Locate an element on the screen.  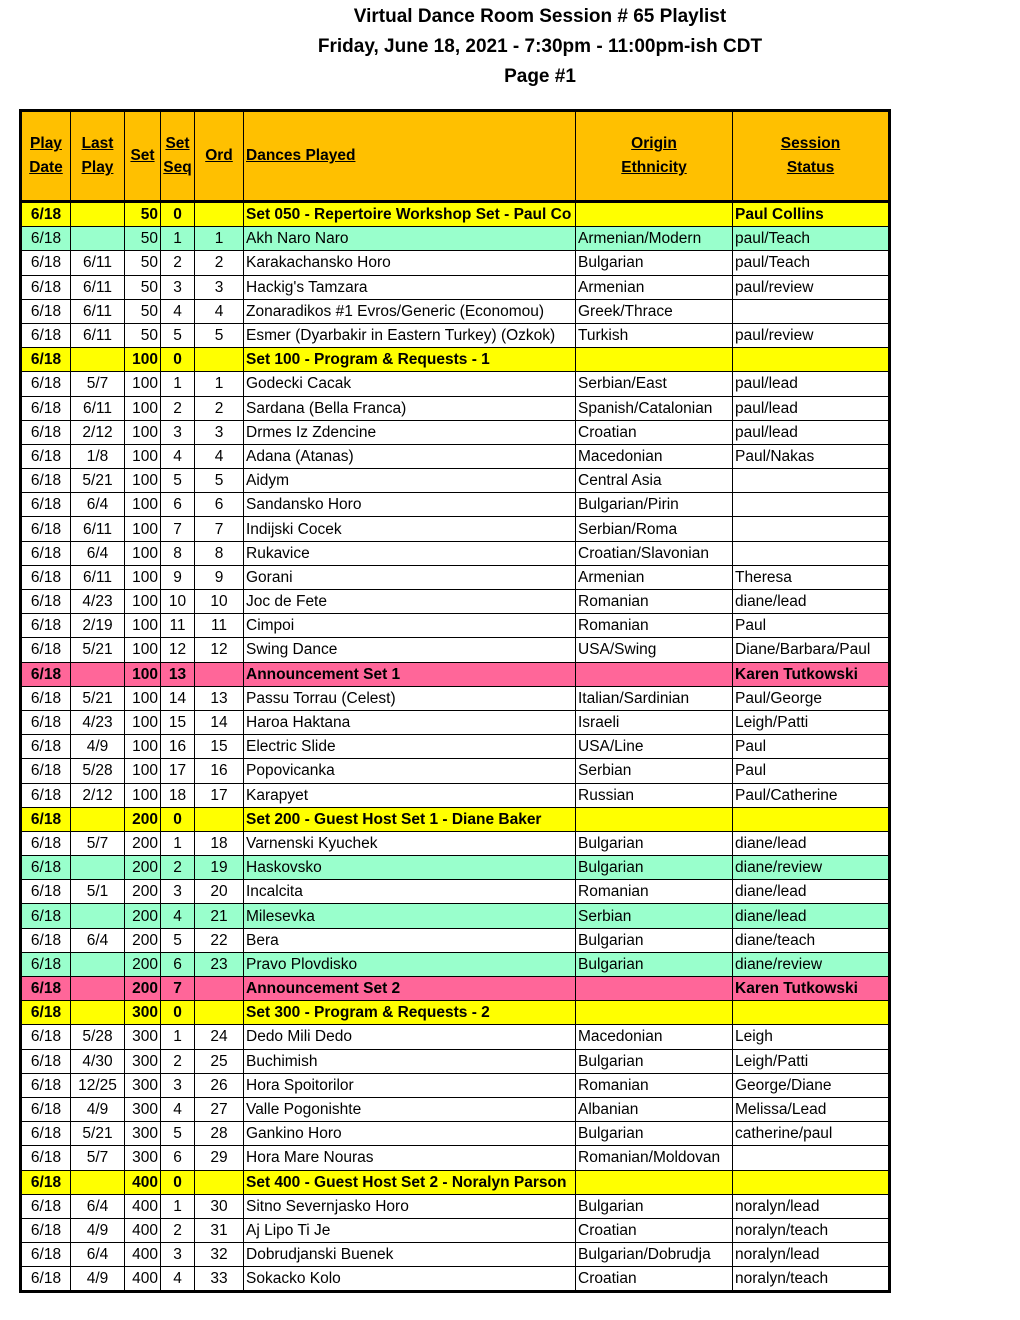
ord-cell: 1 is located at coordinates (219, 384).